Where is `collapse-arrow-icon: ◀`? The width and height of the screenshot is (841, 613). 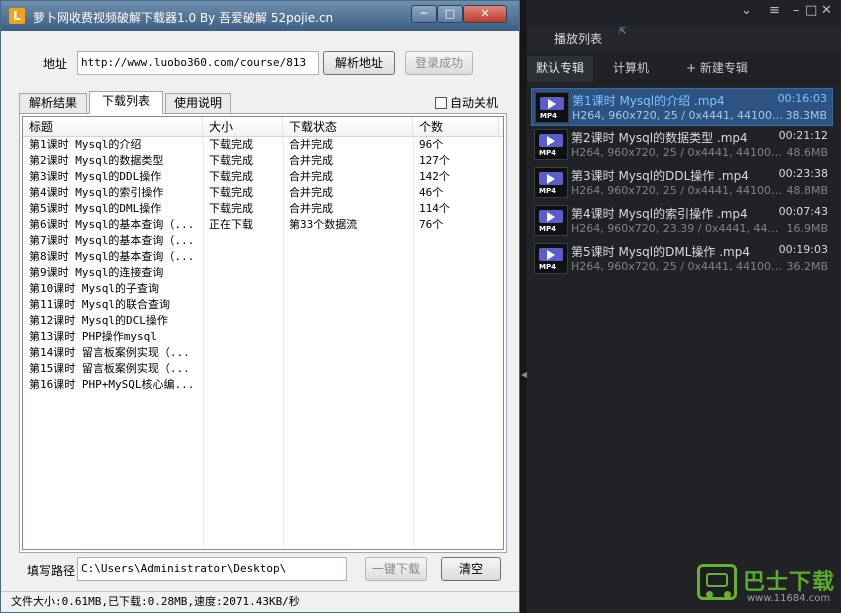
collapse-arrow-icon: ◀ is located at coordinates (524, 375).